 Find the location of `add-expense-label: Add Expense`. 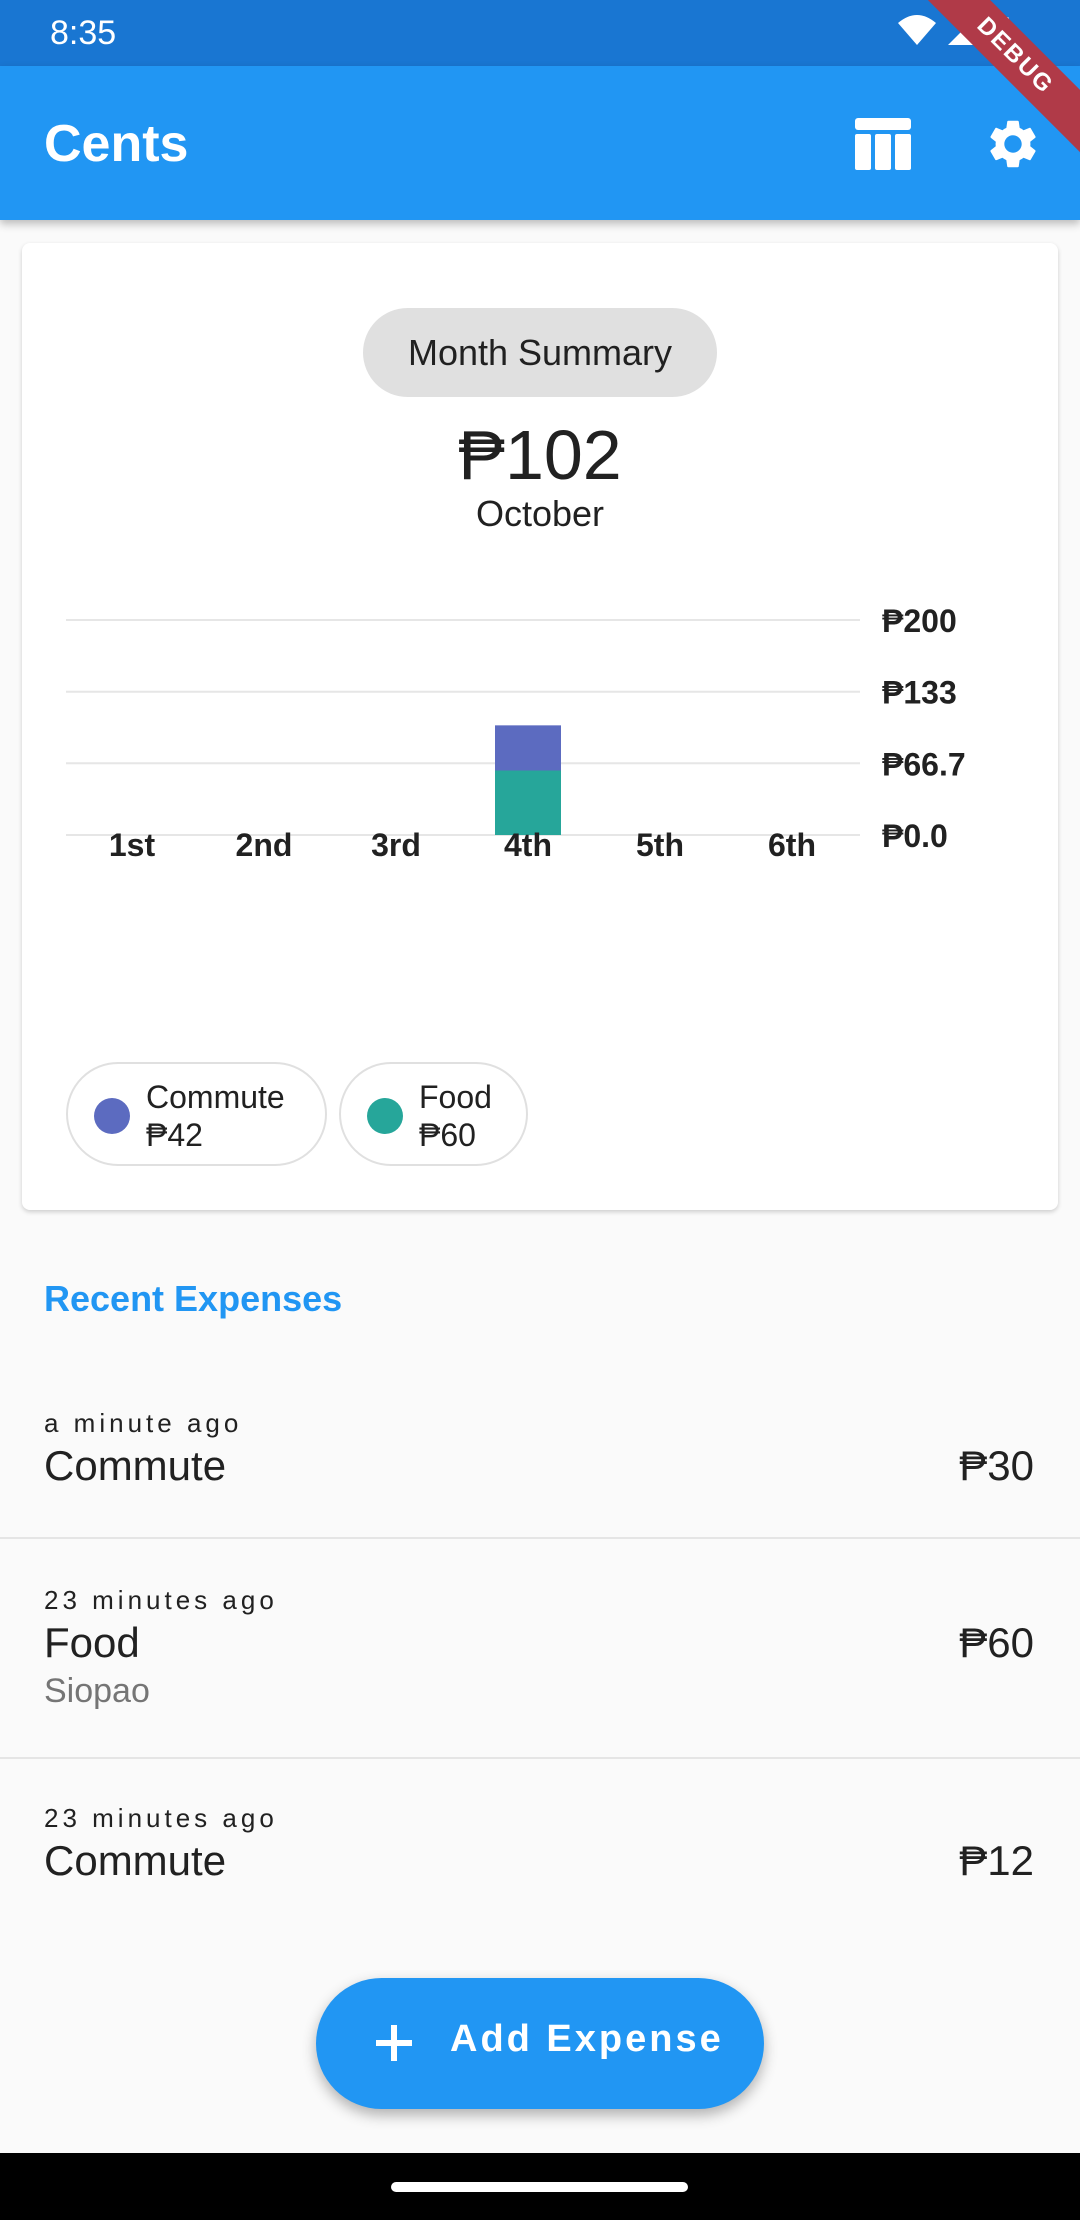

add-expense-label: Add Expense is located at coordinates (587, 2039).